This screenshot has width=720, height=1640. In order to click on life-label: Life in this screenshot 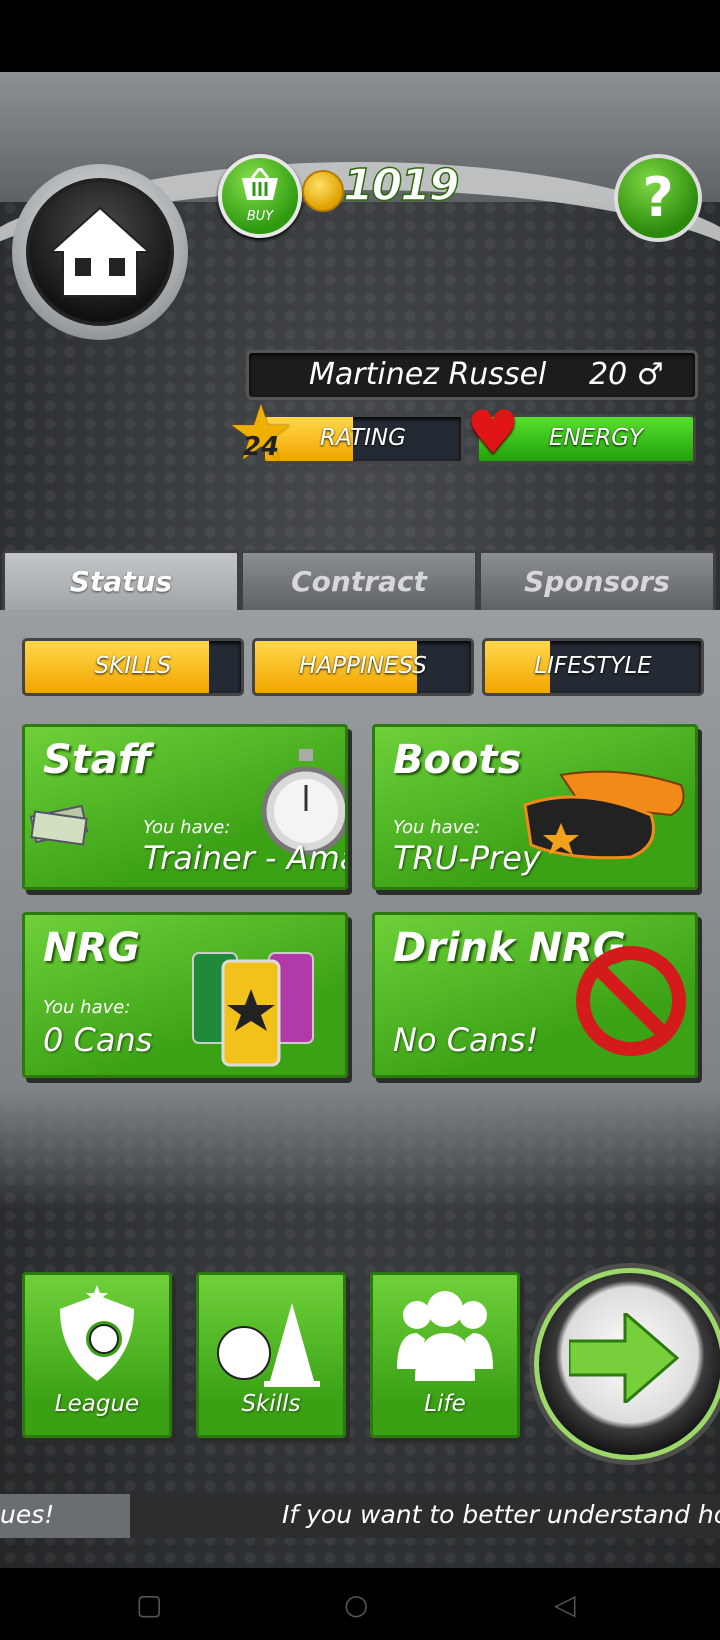, I will do `click(445, 1404)`.